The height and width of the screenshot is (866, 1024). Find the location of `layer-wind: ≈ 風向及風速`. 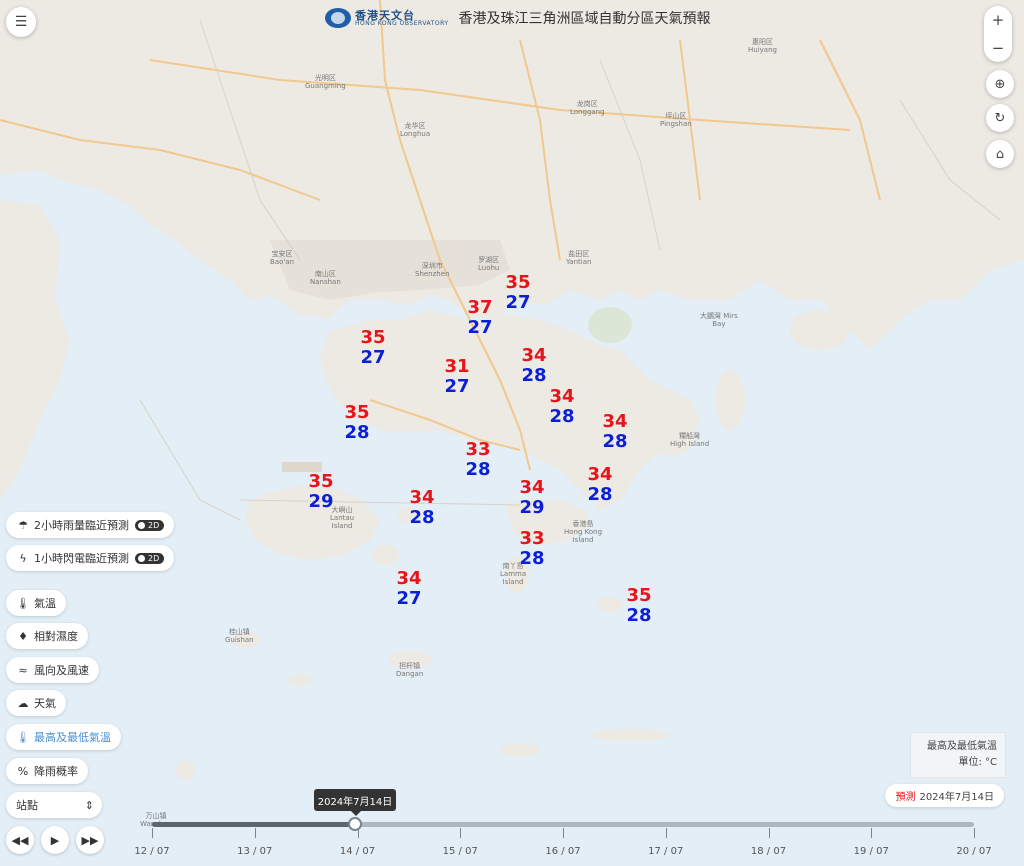

layer-wind: ≈ 風向及風速 is located at coordinates (52, 670).